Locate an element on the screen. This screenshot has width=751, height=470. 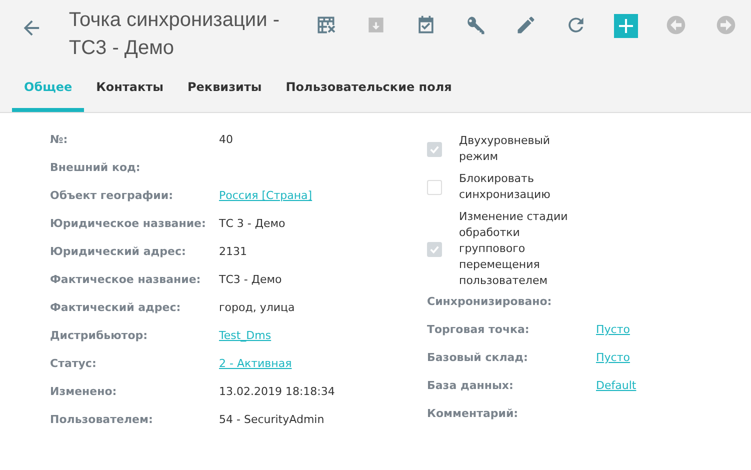
field-value: 40 is located at coordinates (226, 139).